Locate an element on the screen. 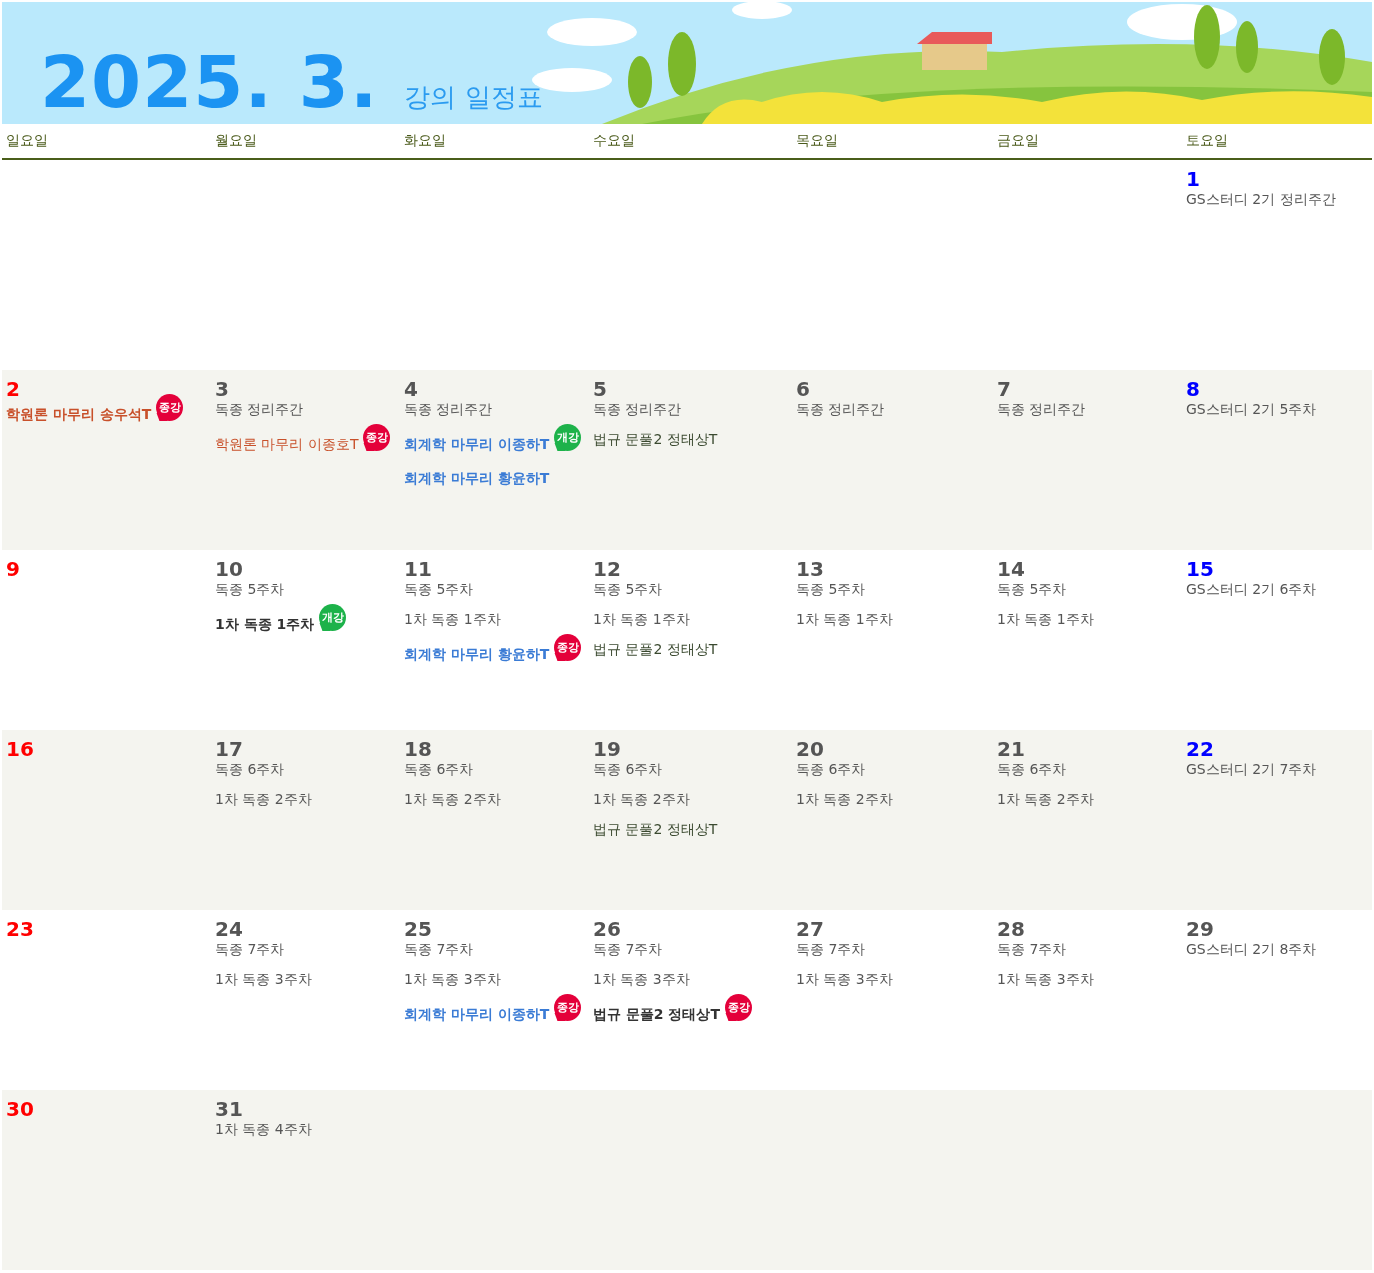 The width and height of the screenshot is (1374, 1273). date-number: 2 is located at coordinates (13, 389).